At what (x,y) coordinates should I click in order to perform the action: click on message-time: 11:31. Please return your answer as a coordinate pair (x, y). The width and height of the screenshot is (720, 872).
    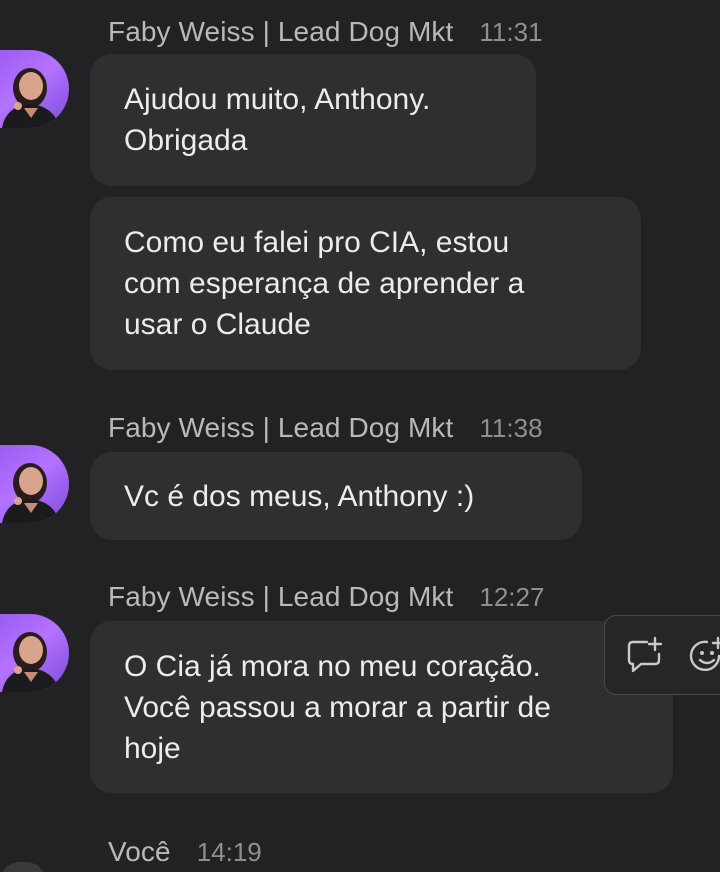
    Looking at the image, I should click on (511, 32).